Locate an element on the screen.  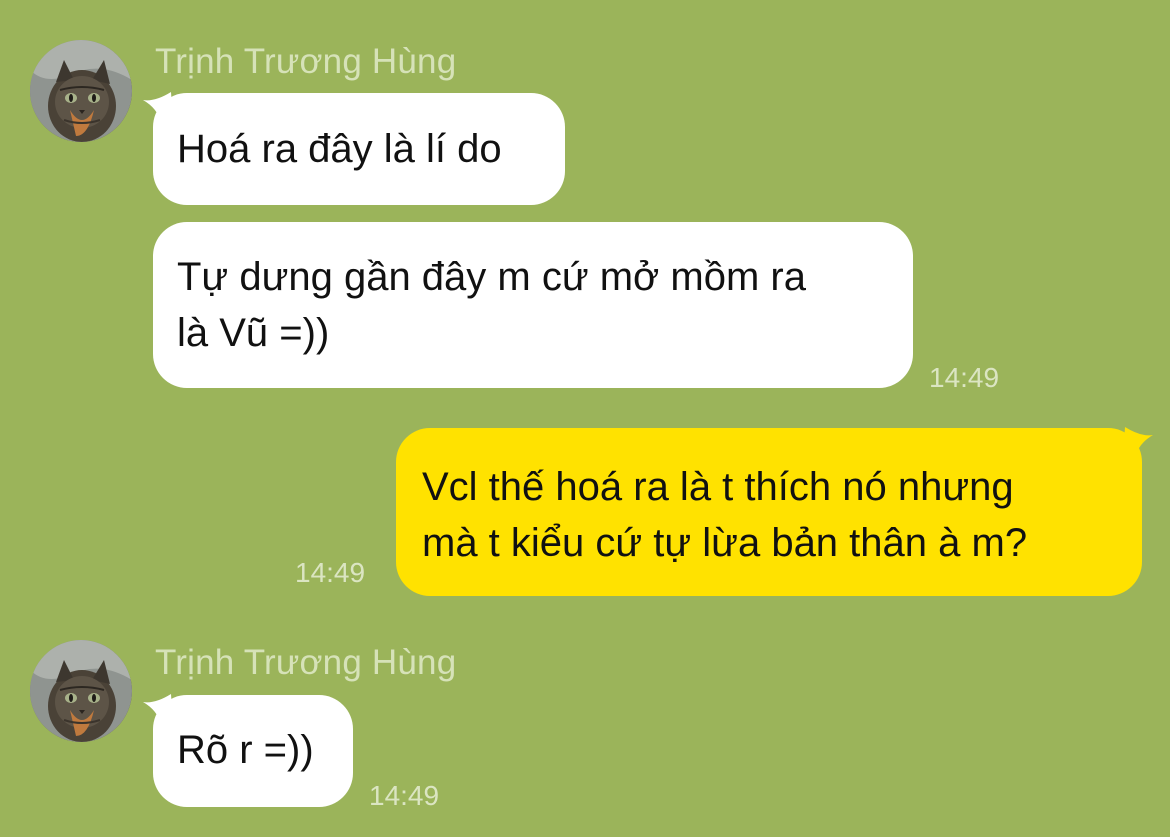
outgoing-bubble-tail is located at coordinates (1138, 442).